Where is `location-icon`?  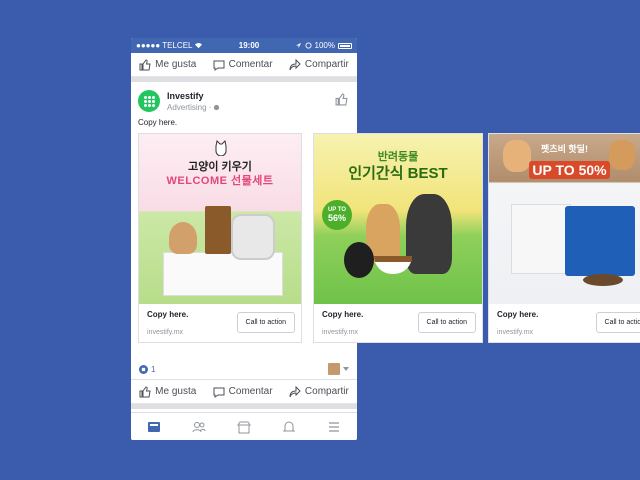
location-icon is located at coordinates (298, 45).